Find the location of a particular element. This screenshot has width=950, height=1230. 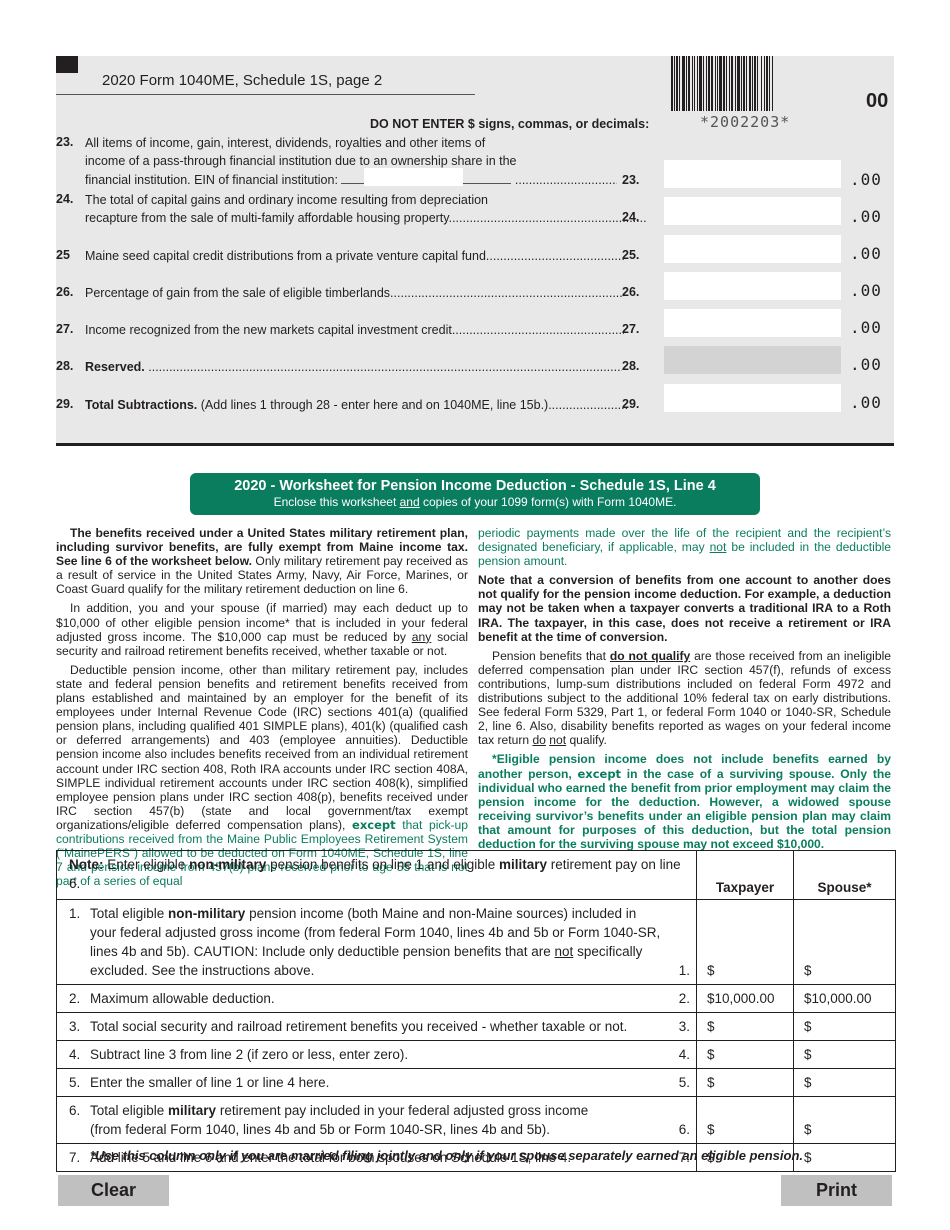

barcode-bar is located at coordinates (774, 83).